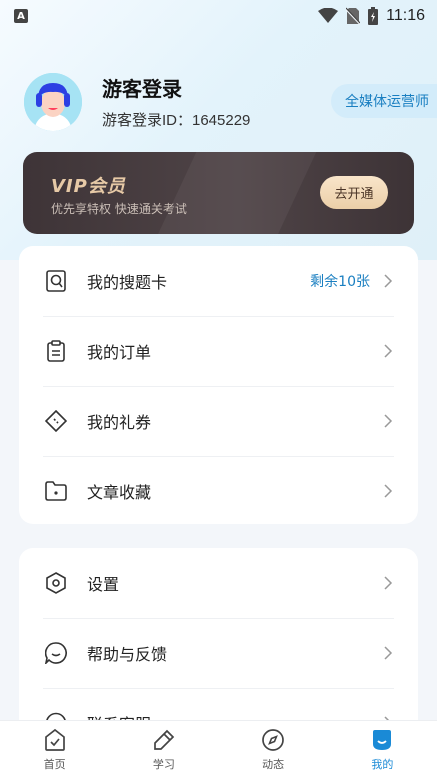 Image resolution: width=437 pixels, height=776 pixels. I want to click on vip-title: VIP会员, so click(88, 186).